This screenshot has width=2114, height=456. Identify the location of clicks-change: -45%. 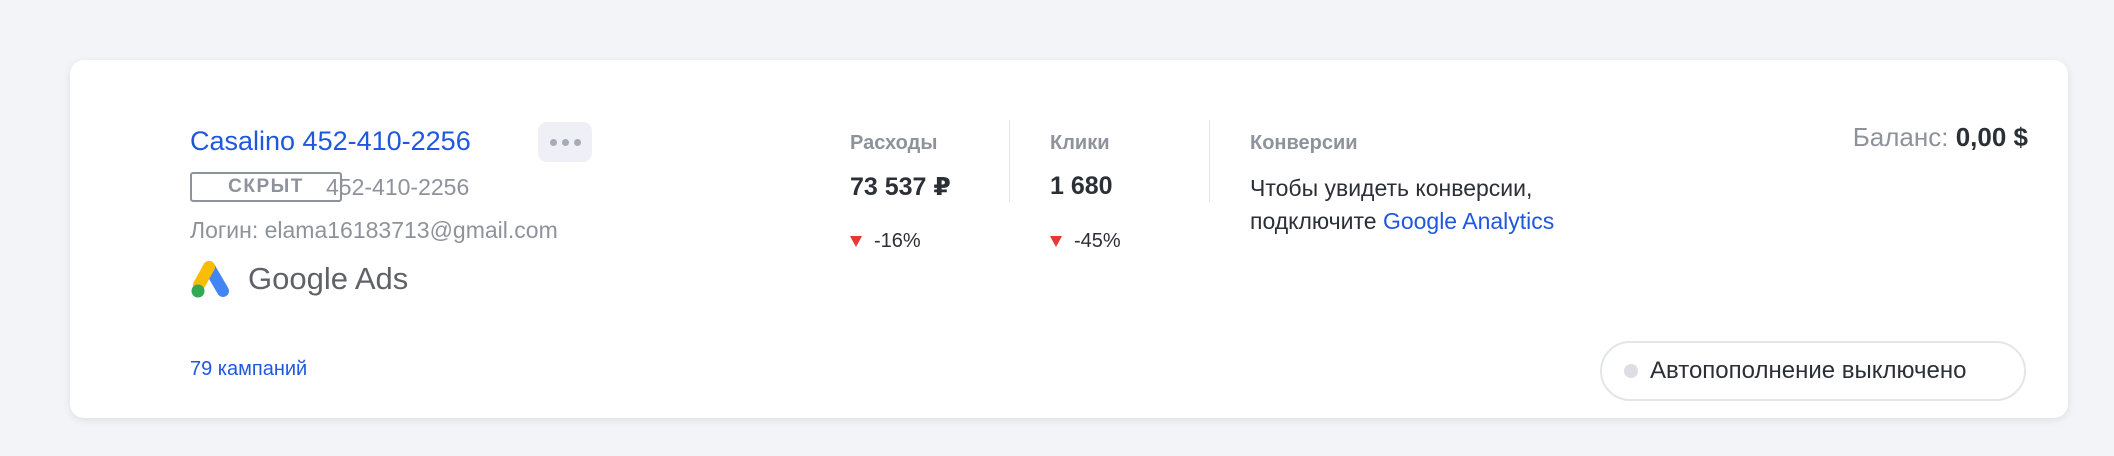
(1085, 241).